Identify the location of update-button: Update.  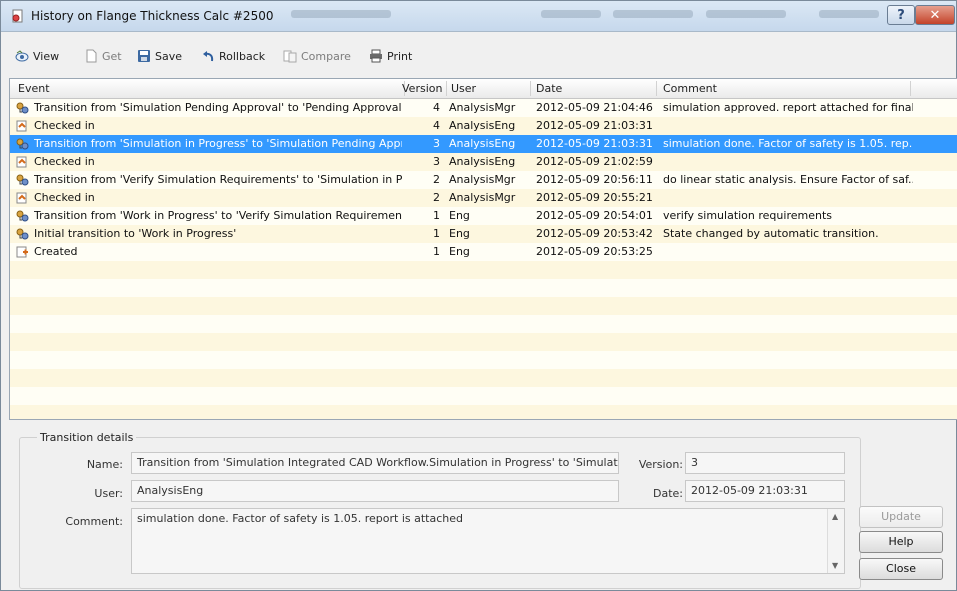
(901, 517).